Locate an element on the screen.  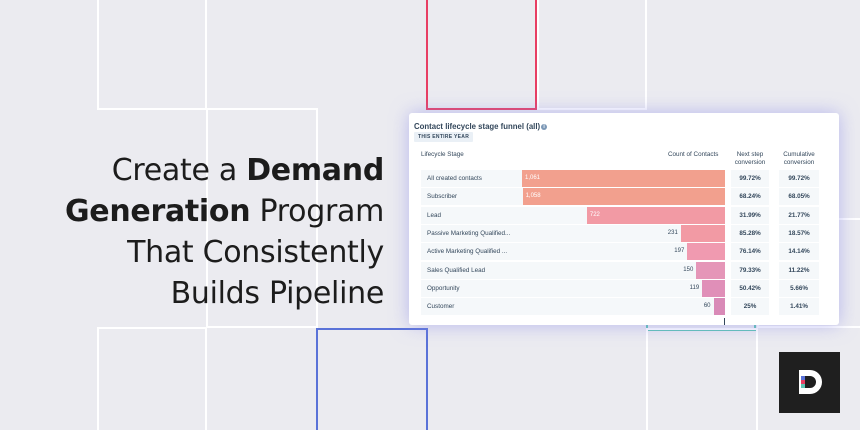
chart-axis-tick is located at coordinates (724, 321).